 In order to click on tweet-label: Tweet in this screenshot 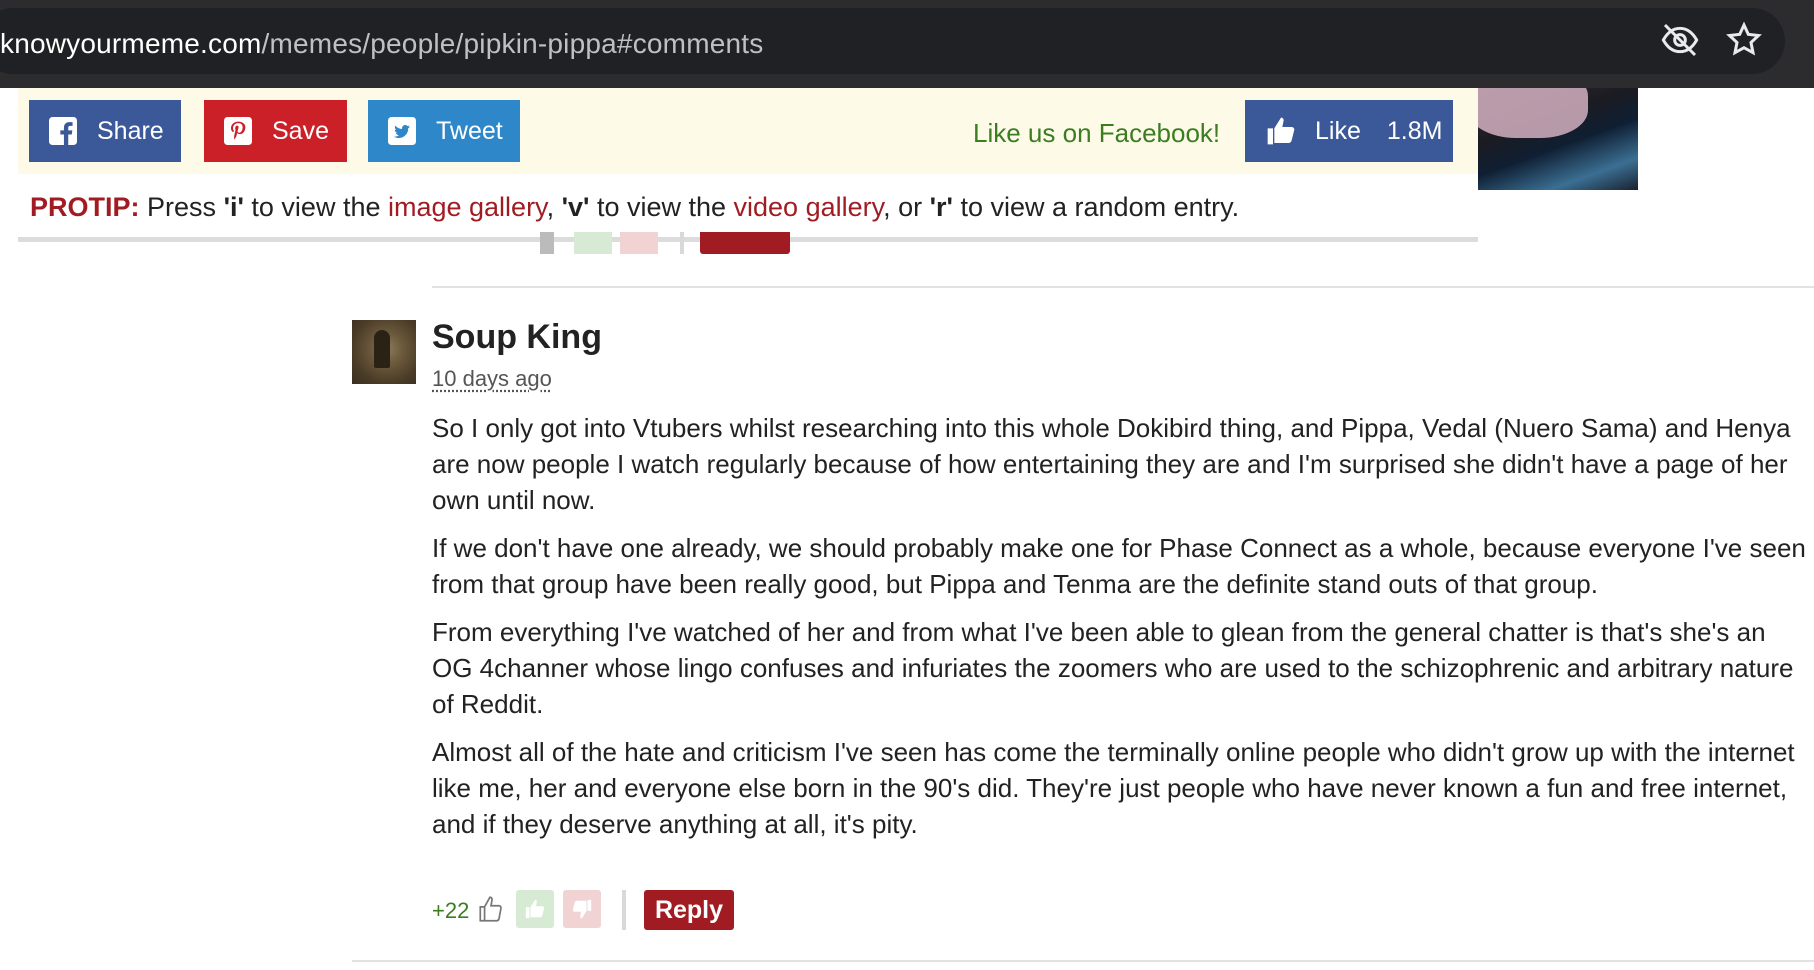, I will do `click(469, 130)`.